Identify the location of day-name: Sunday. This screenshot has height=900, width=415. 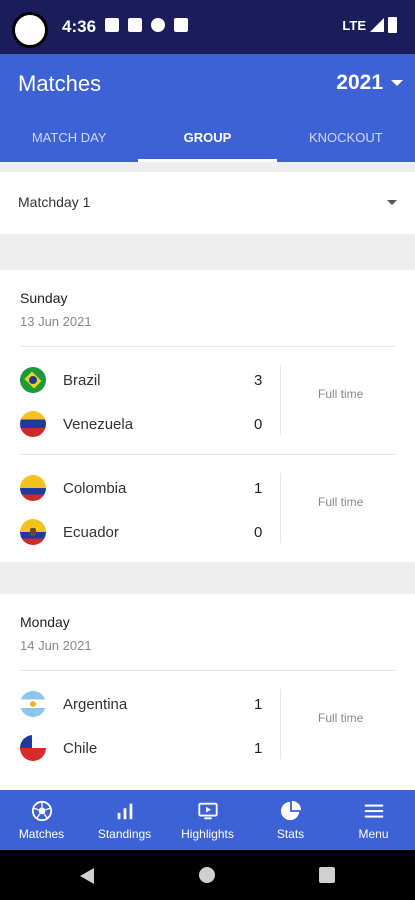
(44, 298).